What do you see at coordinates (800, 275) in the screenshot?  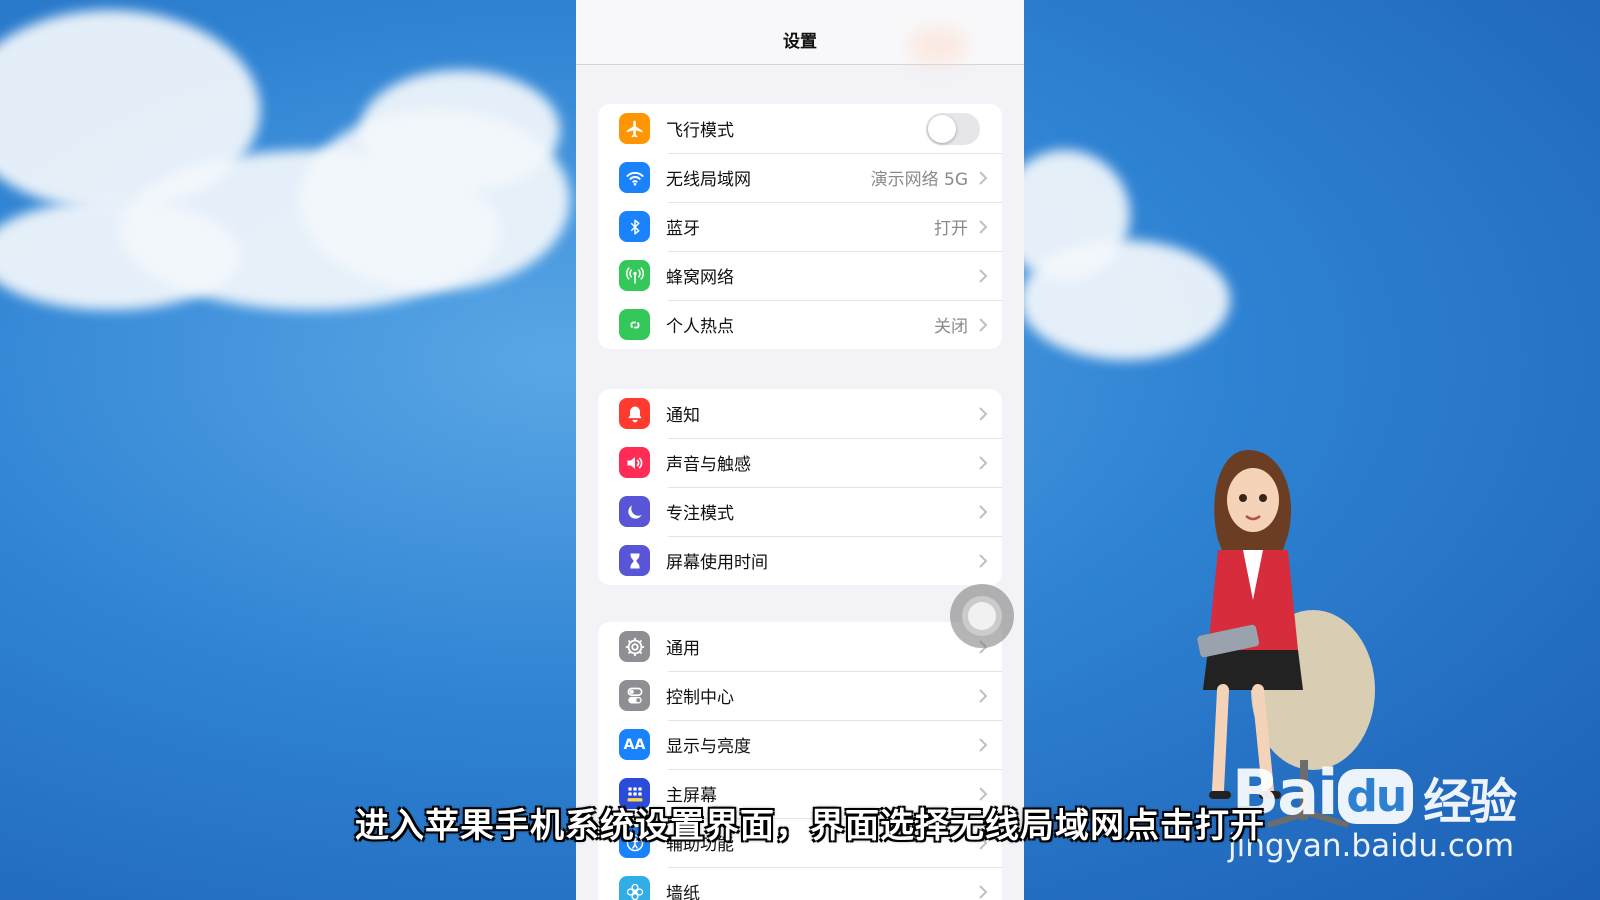 I see `row-cellular: 蜂窝网络` at bounding box center [800, 275].